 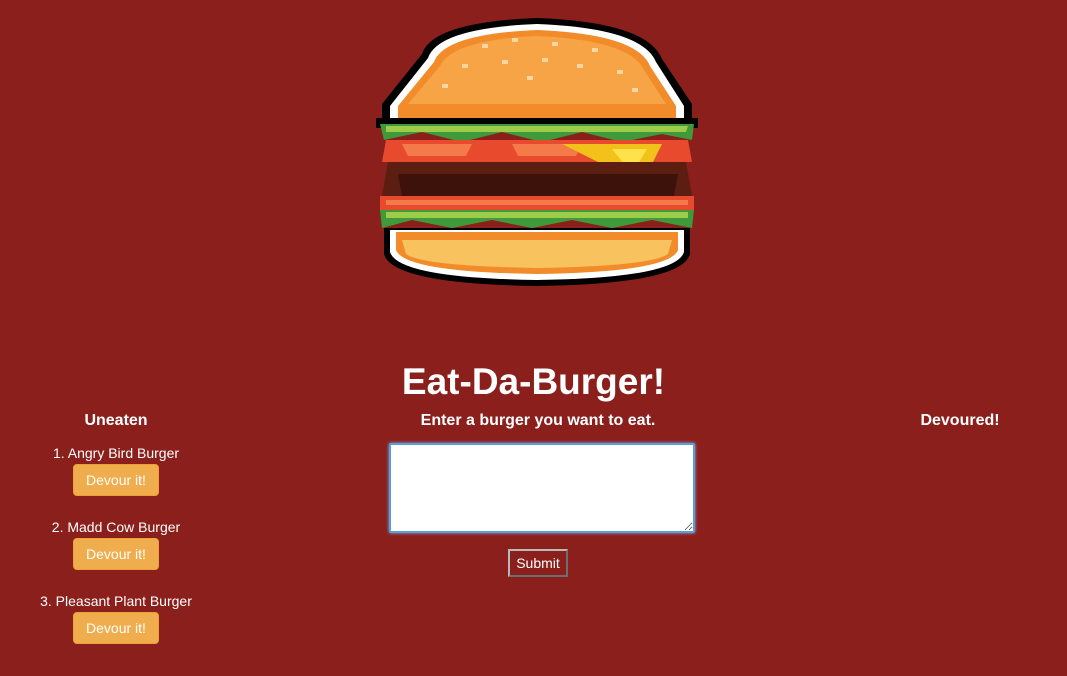 What do you see at coordinates (960, 420) in the screenshot?
I see `devoured-heading: Devoured!` at bounding box center [960, 420].